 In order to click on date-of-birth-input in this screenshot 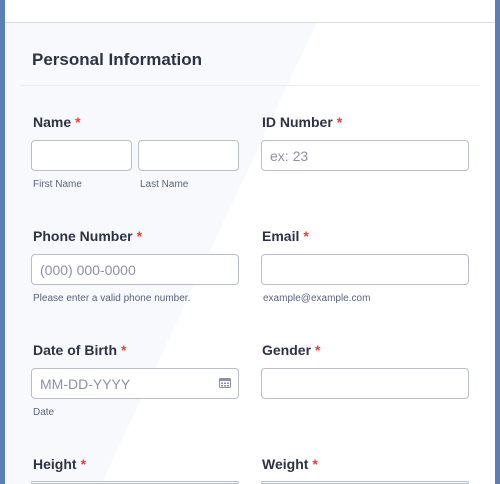, I will do `click(135, 383)`.